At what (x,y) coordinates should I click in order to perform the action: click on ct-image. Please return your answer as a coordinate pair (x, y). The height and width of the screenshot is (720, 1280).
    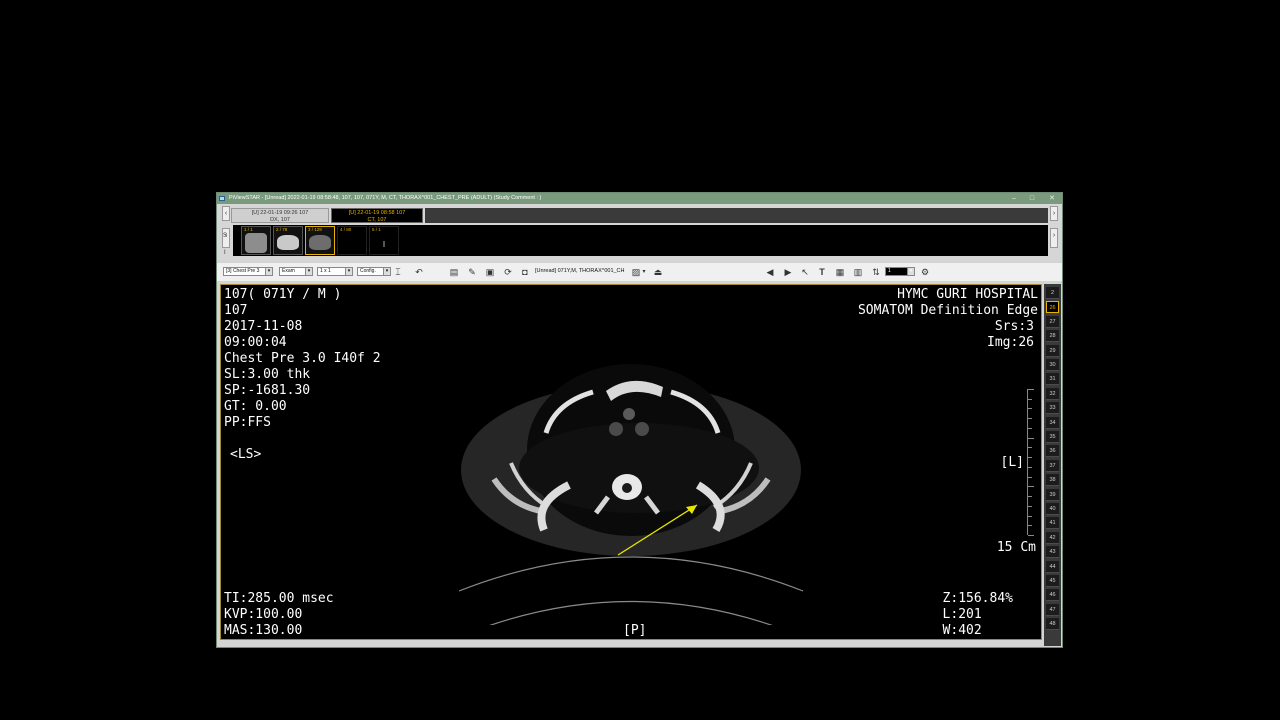
    Looking at the image, I should click on (631, 494).